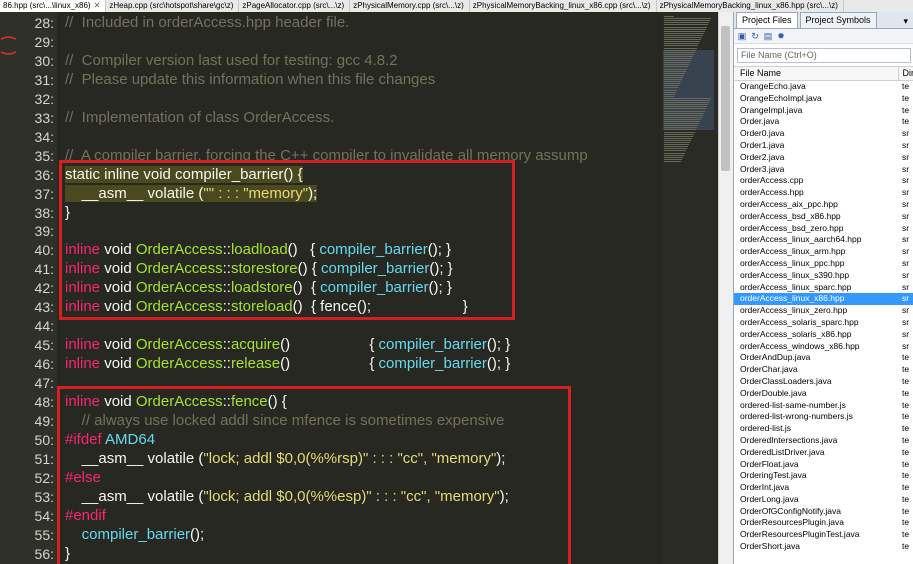 This screenshot has width=913, height=564. What do you see at coordinates (823, 382) in the screenshot?
I see `file-list-row: OrderClassLoaders.java te` at bounding box center [823, 382].